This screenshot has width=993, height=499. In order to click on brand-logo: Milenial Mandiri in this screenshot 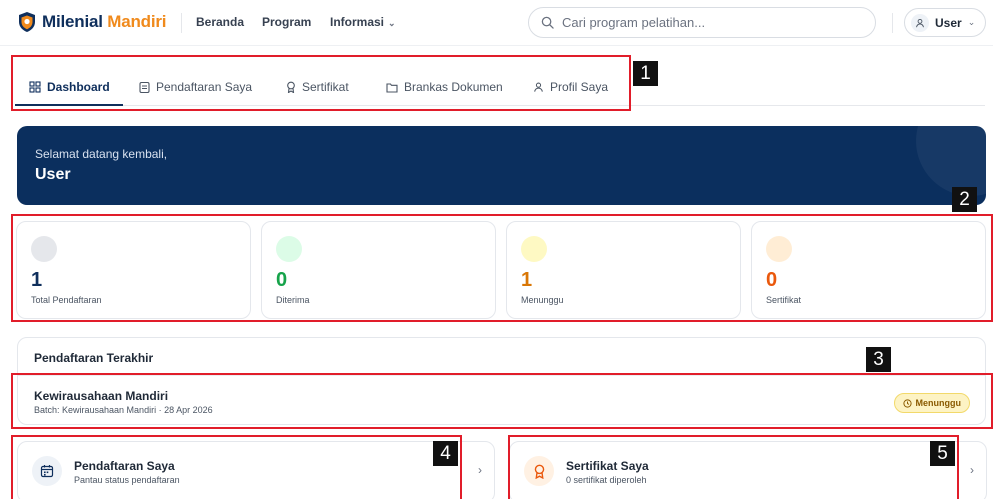, I will do `click(92, 22)`.